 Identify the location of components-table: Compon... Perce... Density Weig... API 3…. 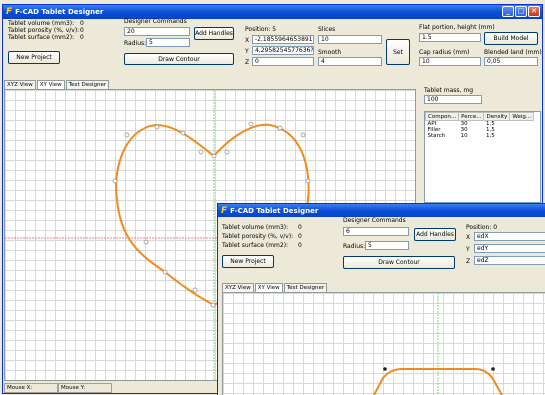
(482, 157).